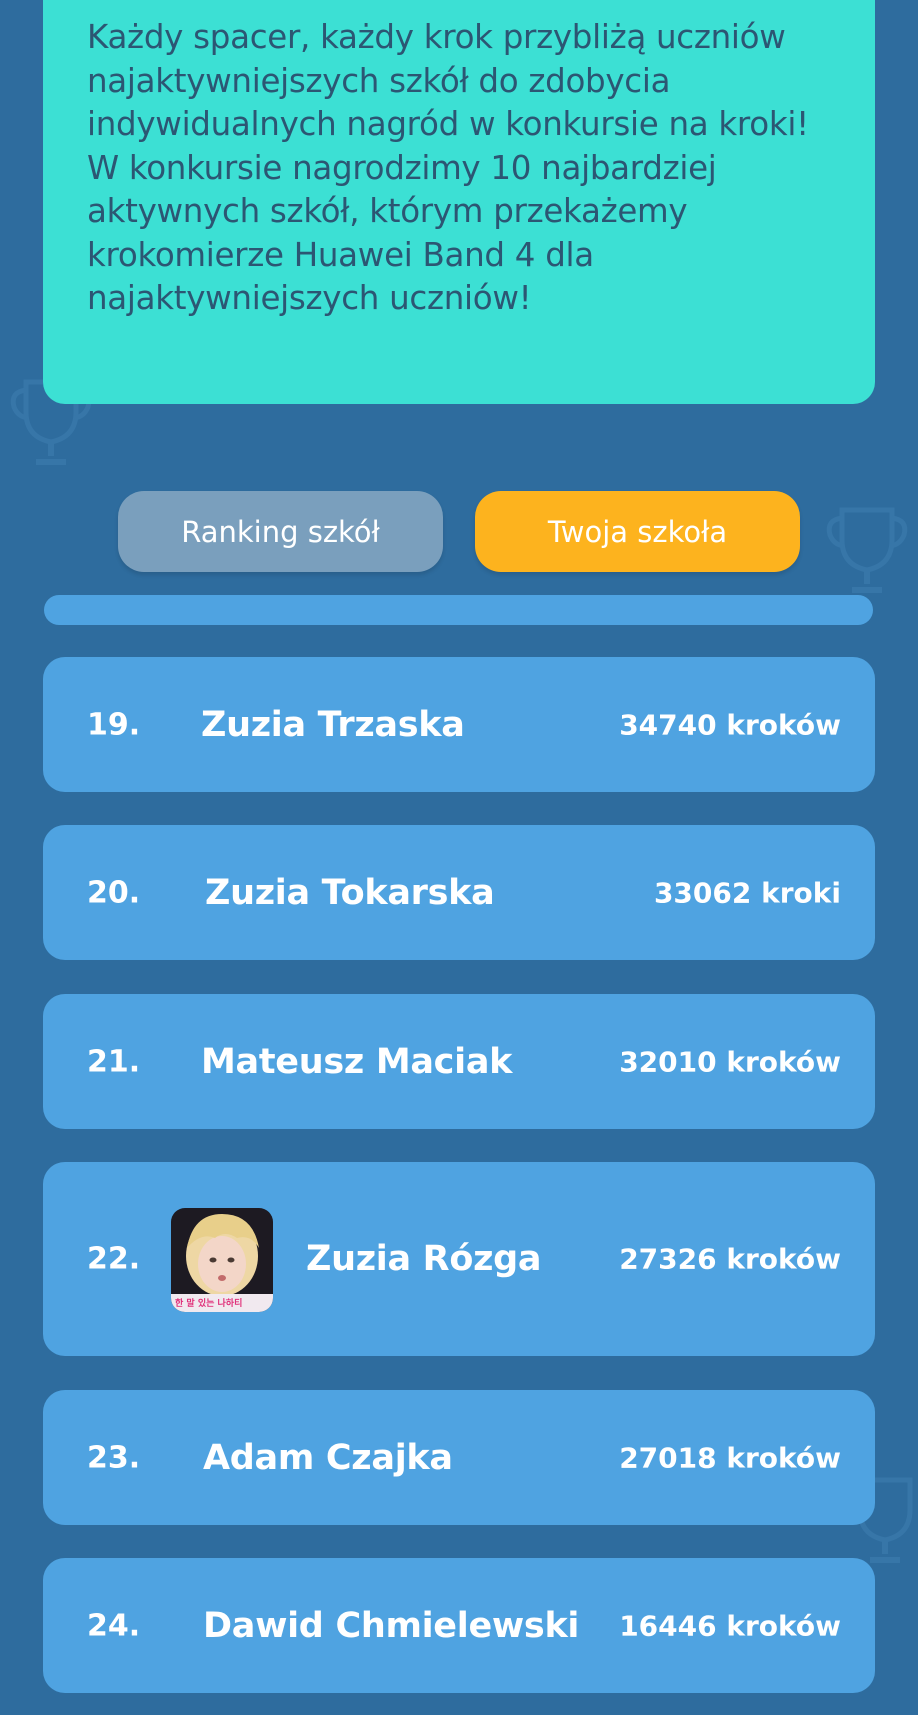 The width and height of the screenshot is (918, 1715). I want to click on step-count: 27326 kroków, so click(730, 1259).